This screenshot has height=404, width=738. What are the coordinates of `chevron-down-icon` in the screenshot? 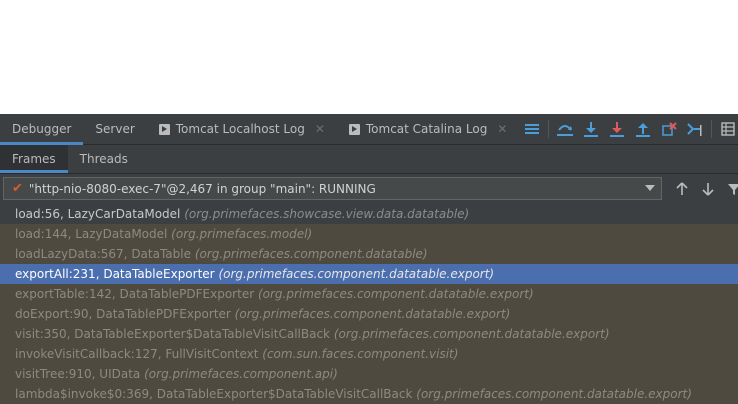 It's located at (650, 188).